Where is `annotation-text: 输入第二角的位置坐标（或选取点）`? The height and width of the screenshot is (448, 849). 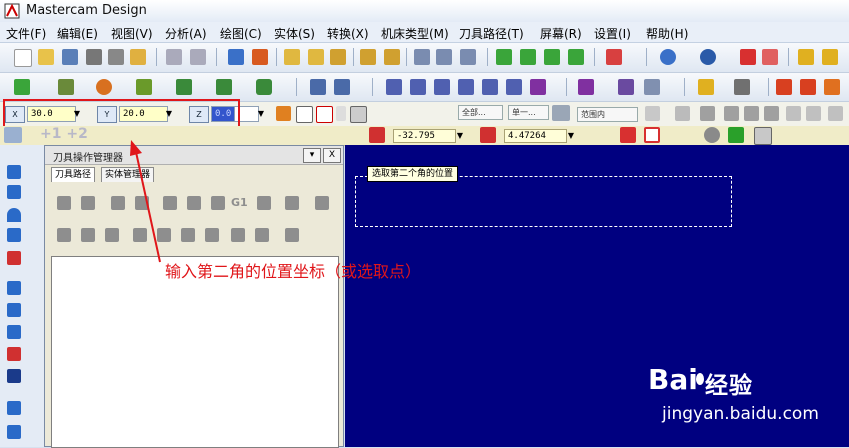 annotation-text: 输入第二角的位置坐标（或选取点） is located at coordinates (293, 271).